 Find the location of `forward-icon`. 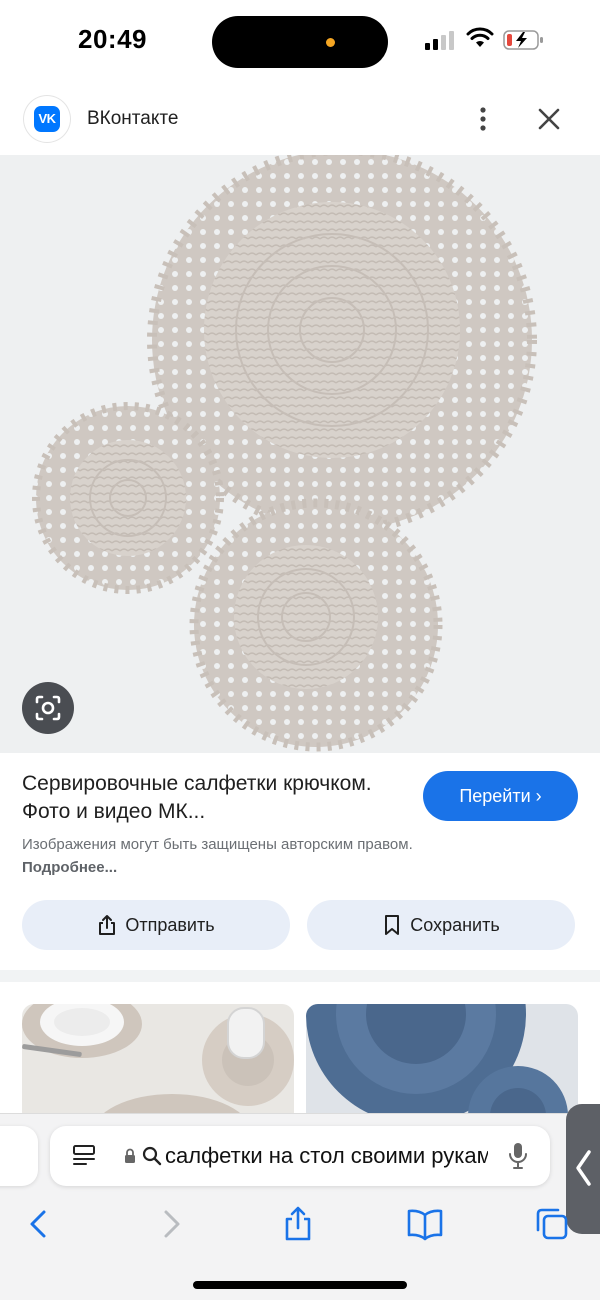

forward-icon is located at coordinates (172, 1224).